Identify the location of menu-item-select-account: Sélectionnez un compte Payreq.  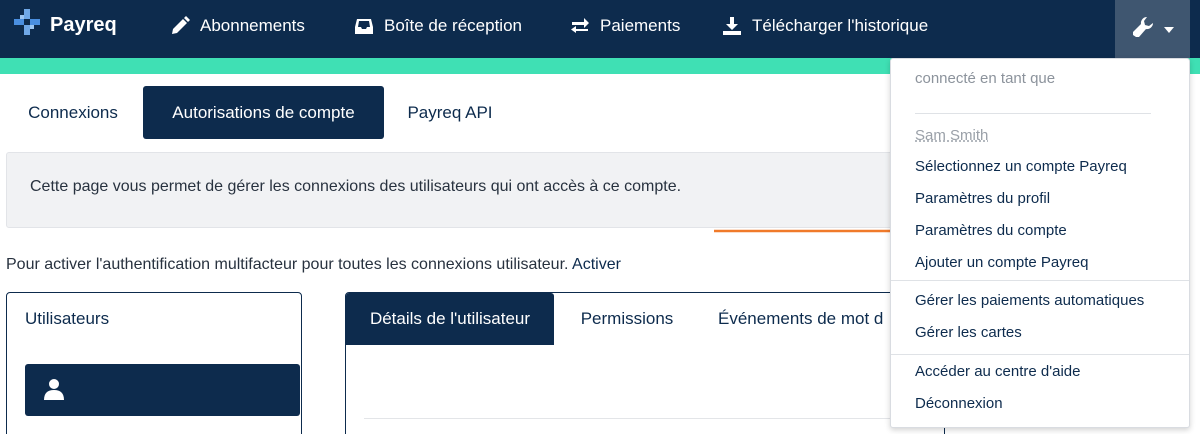
(1021, 166).